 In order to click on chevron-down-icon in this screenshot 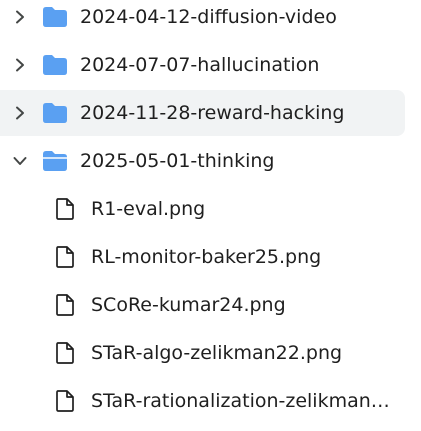, I will do `click(20, 161)`.